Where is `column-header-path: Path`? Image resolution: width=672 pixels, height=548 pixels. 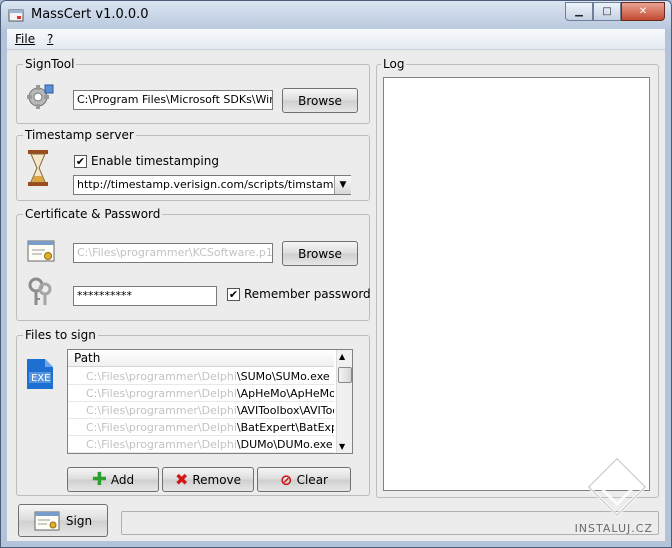
column-header-path: Path is located at coordinates (201, 358).